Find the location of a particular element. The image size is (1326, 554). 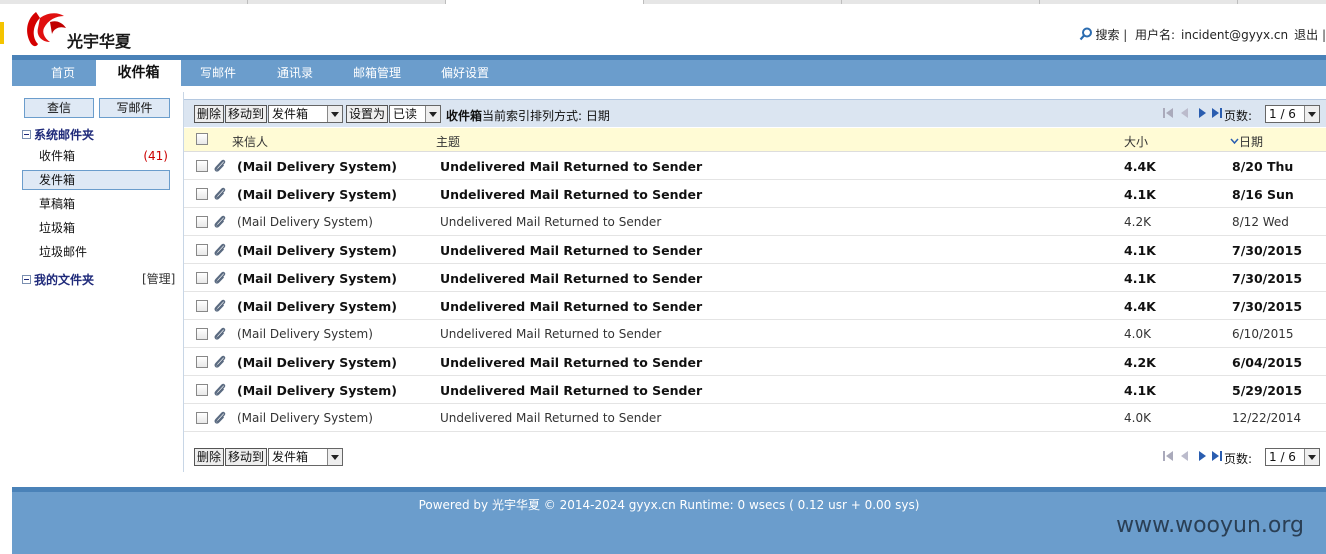

mail-date: 12/22/2014 is located at coordinates (1267, 418).